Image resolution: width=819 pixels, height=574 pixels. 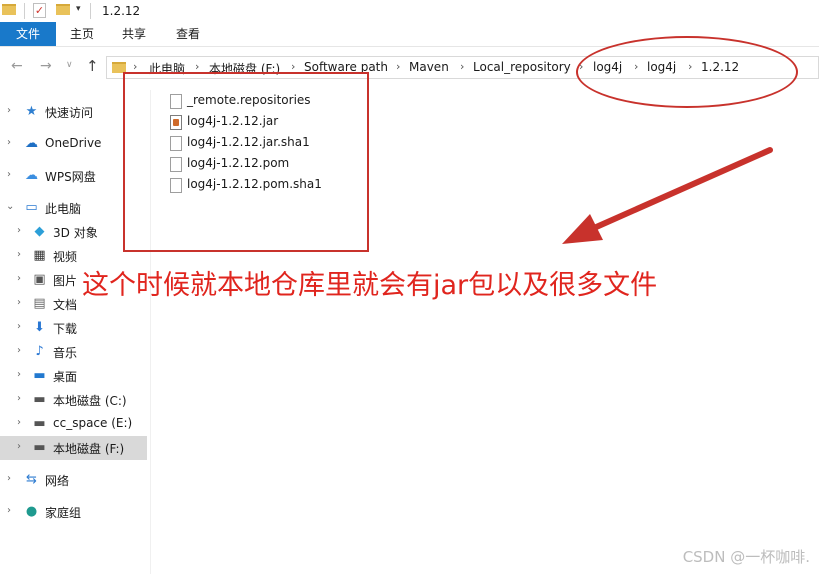 What do you see at coordinates (39, 351) in the screenshot?
I see `music-icon: ♪` at bounding box center [39, 351].